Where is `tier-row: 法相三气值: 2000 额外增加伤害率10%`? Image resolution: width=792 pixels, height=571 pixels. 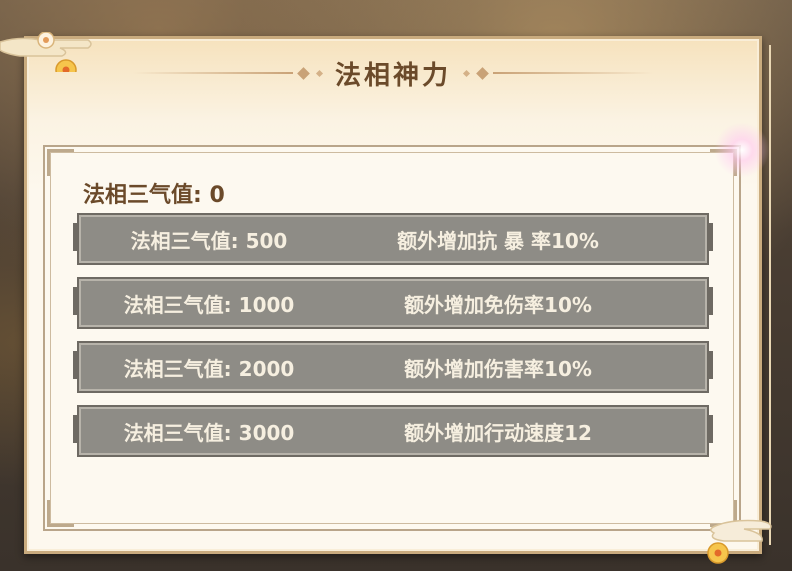 tier-row: 法相三气值: 2000 额外增加伤害率10% is located at coordinates (393, 367).